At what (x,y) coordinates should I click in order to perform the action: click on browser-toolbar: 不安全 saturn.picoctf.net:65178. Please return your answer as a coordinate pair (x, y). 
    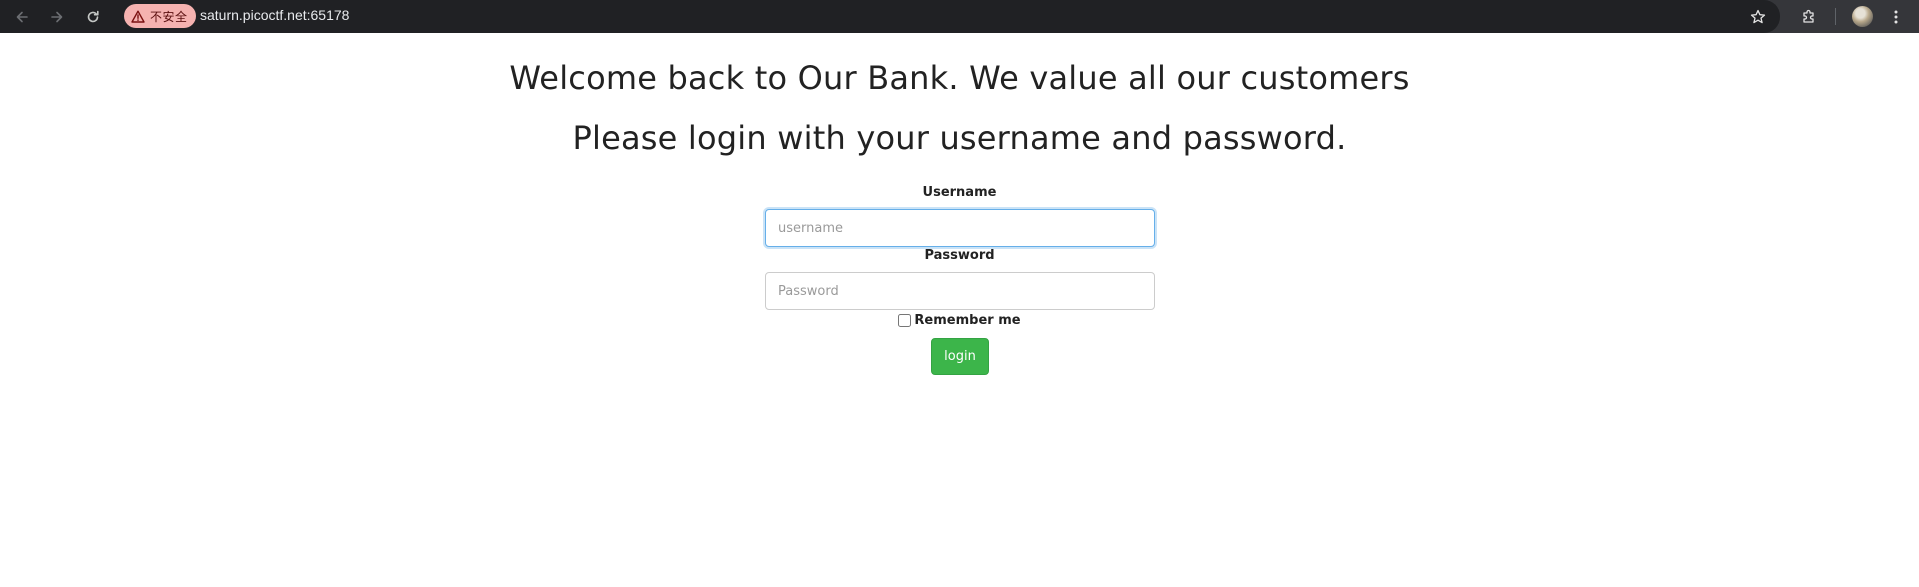
    Looking at the image, I should click on (959, 16).